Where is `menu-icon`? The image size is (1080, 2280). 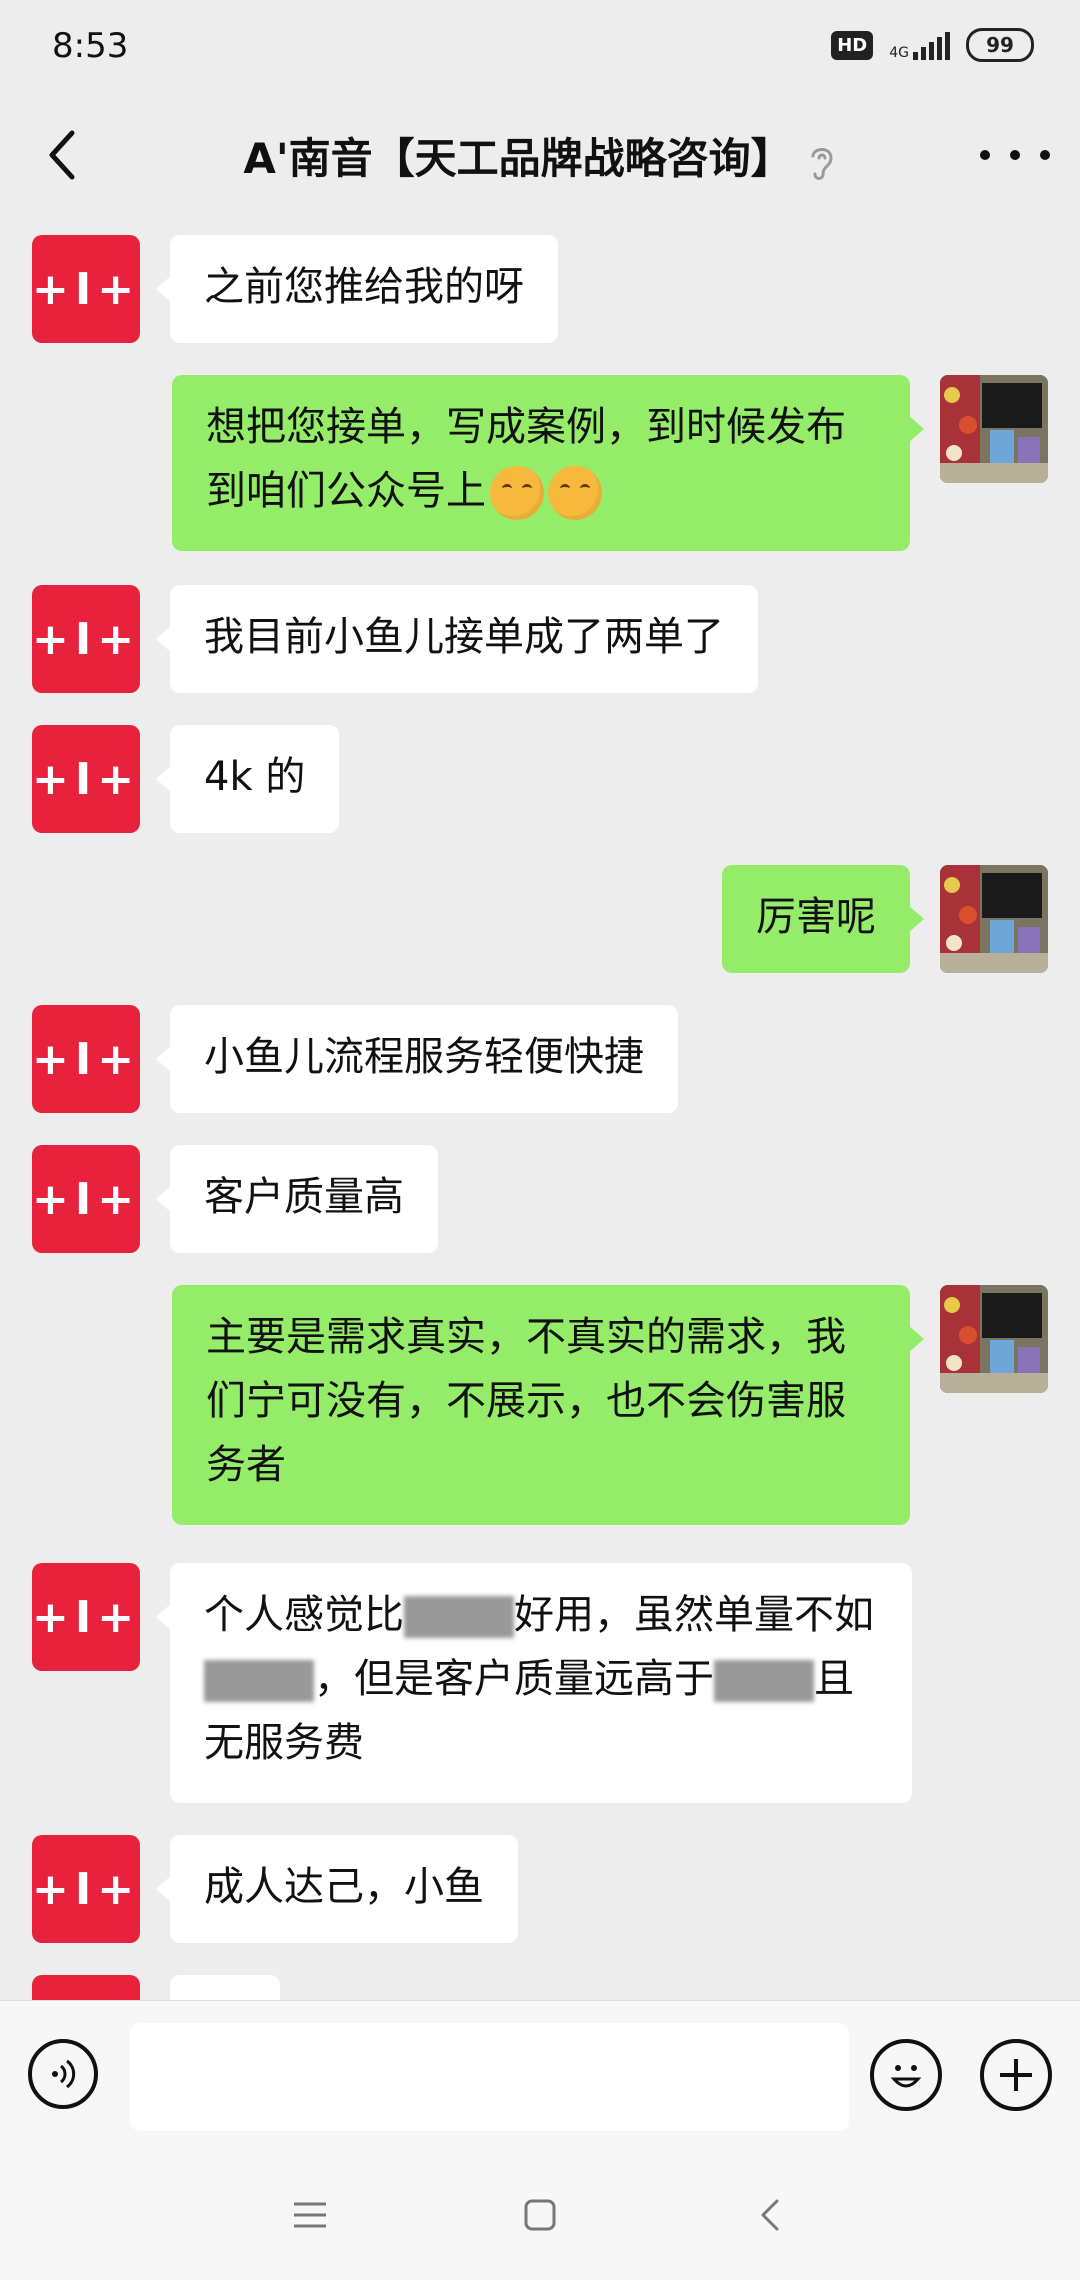 menu-icon is located at coordinates (310, 2215).